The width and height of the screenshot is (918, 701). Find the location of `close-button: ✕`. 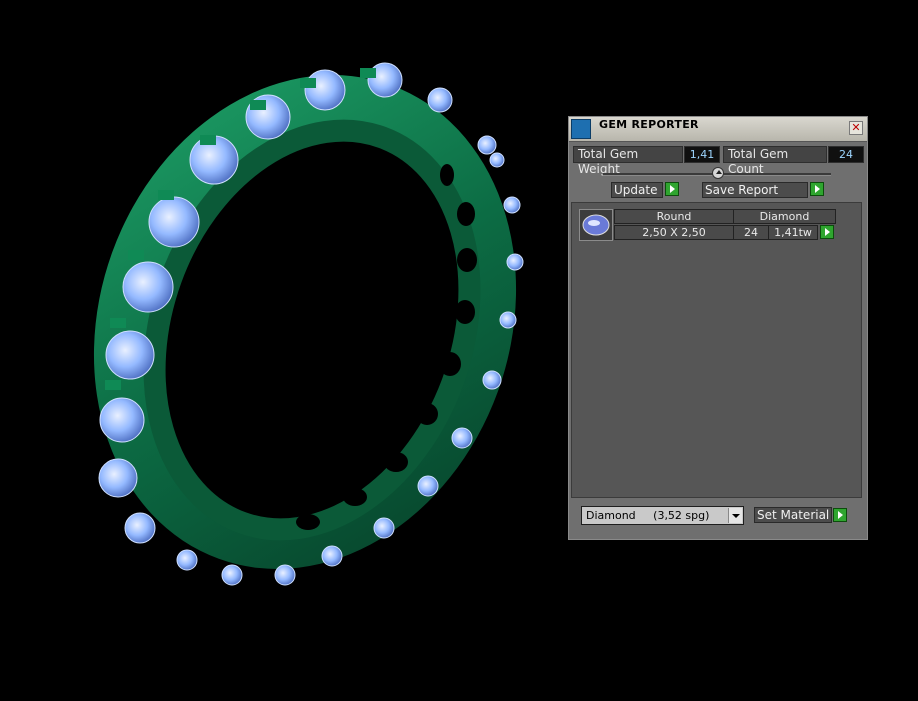

close-button: ✕ is located at coordinates (856, 128).